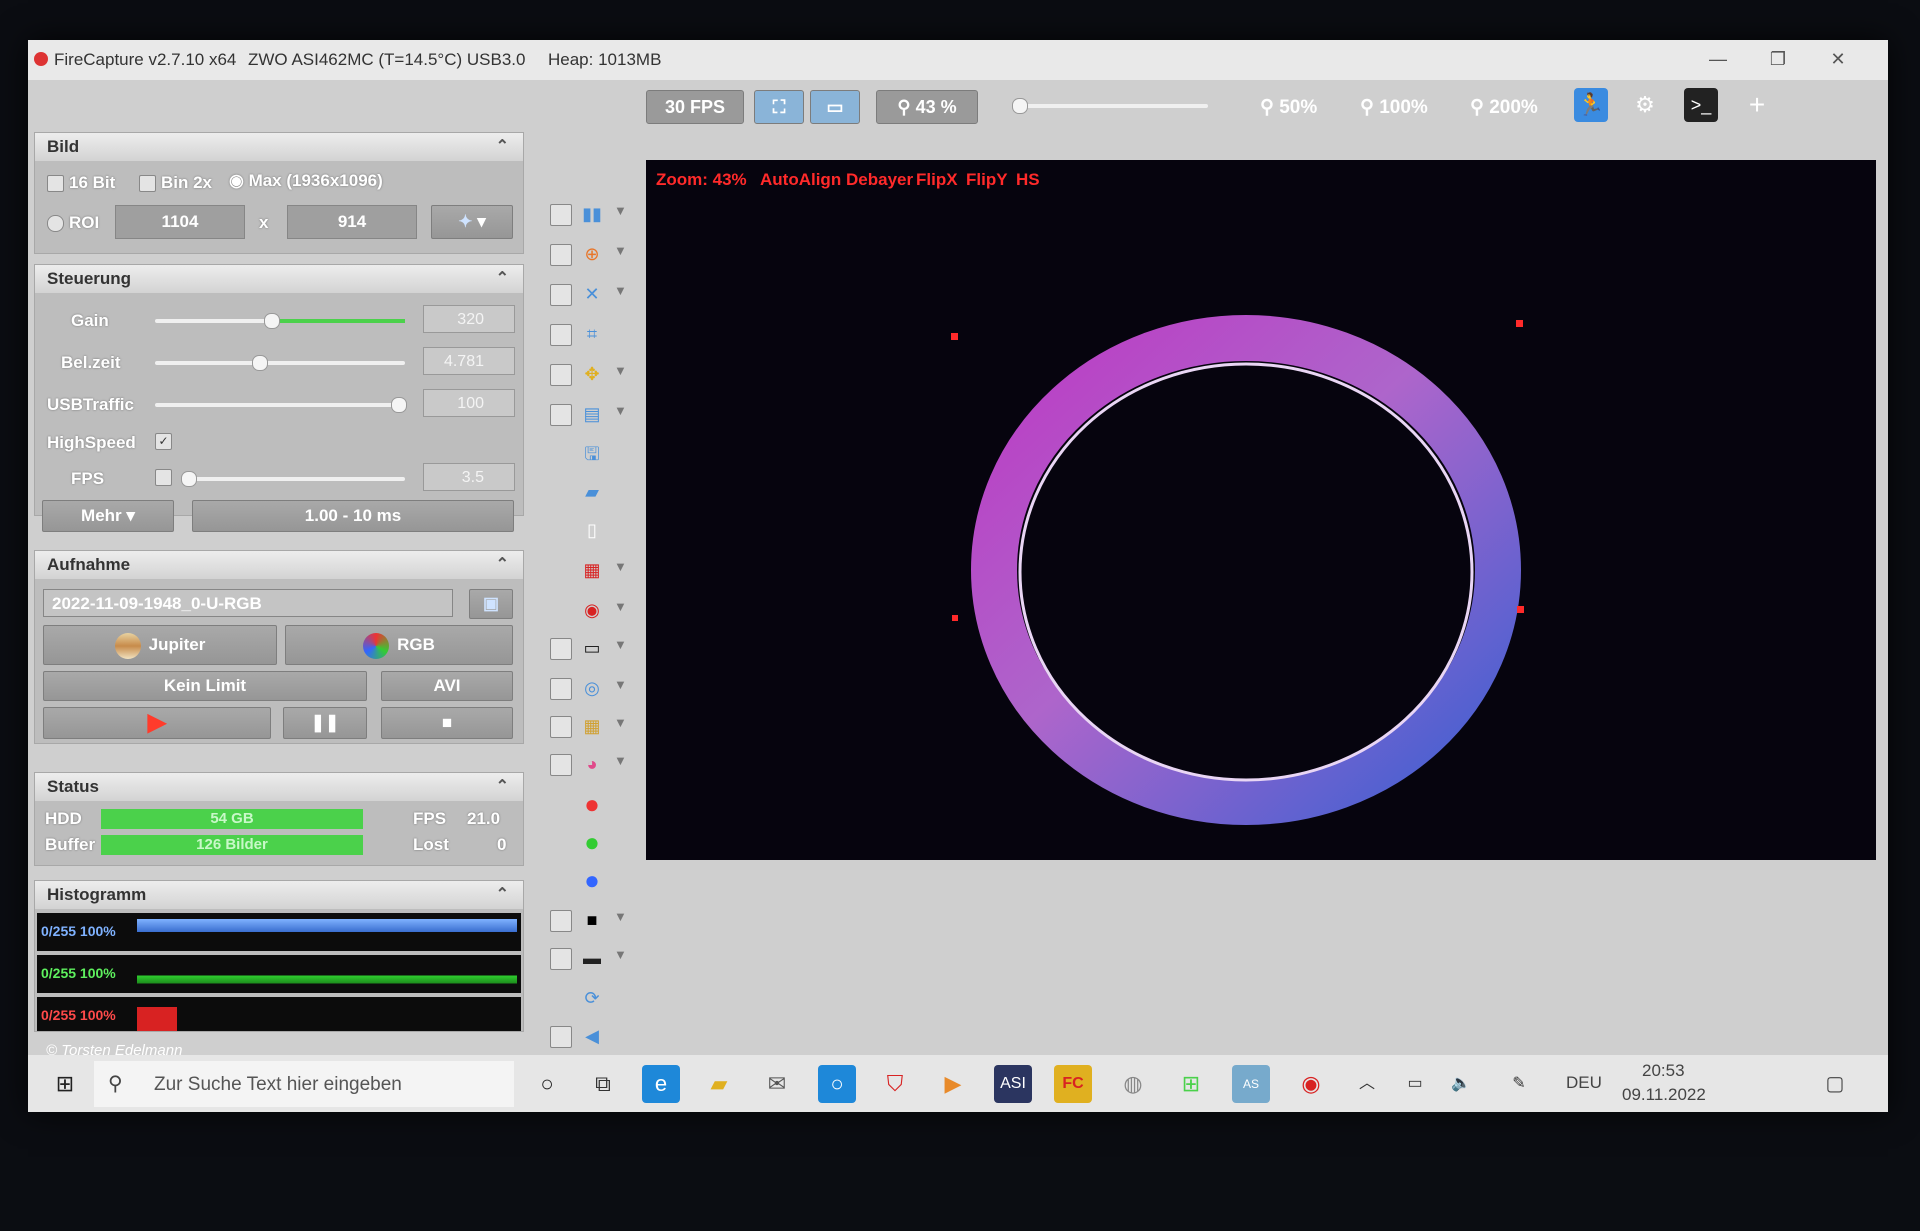  What do you see at coordinates (1664, 1095) in the screenshot?
I see `clock-date: 09.11.2022` at bounding box center [1664, 1095].